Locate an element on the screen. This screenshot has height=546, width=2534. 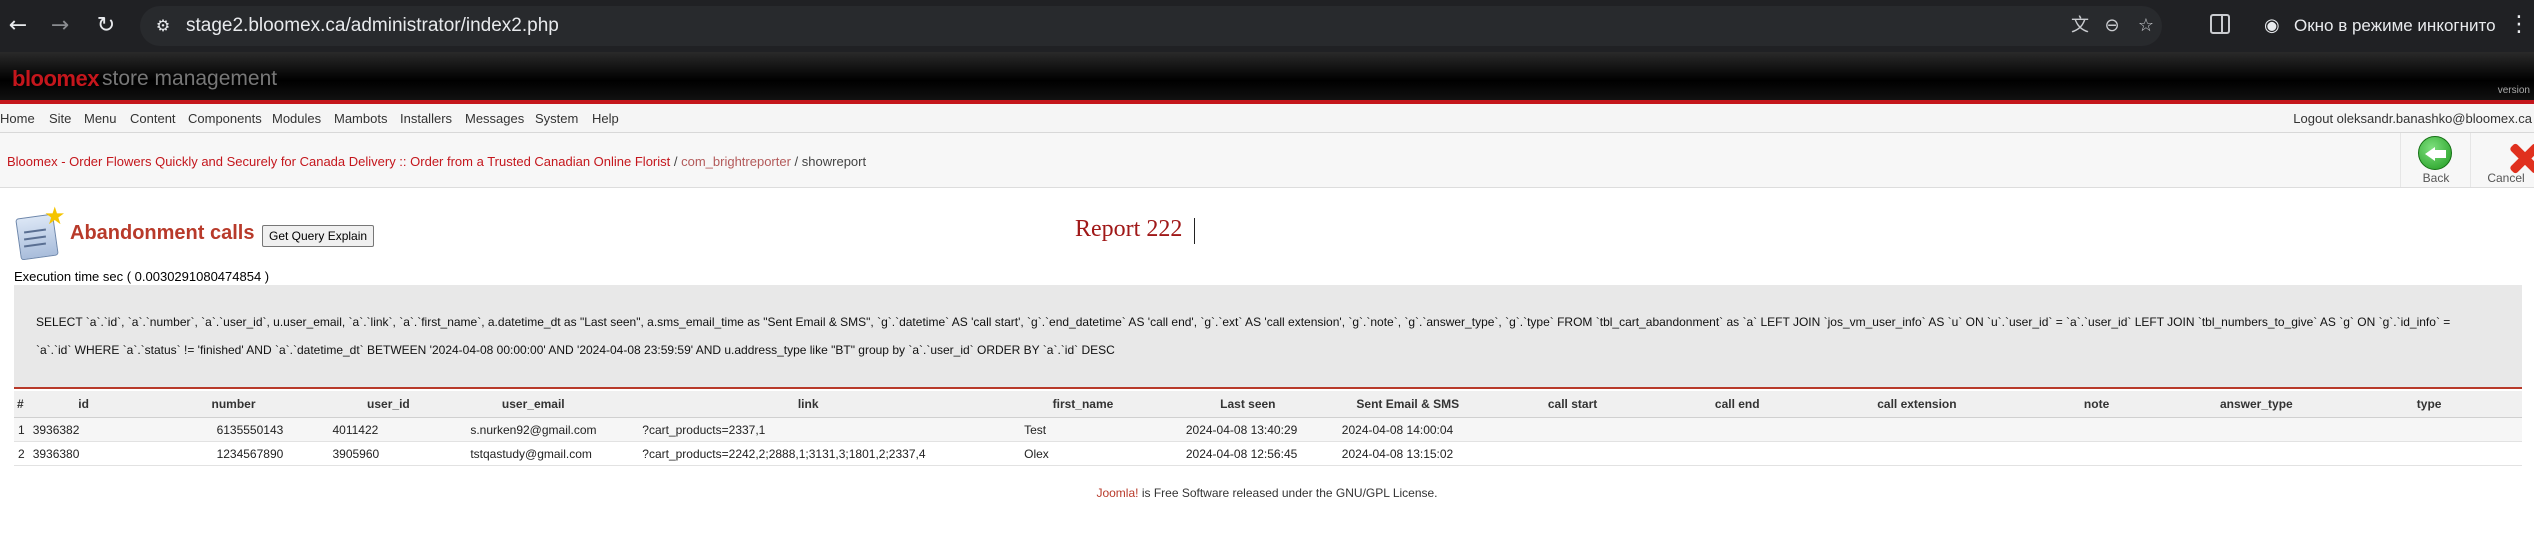
menu-system: System is located at coordinates (556, 118).